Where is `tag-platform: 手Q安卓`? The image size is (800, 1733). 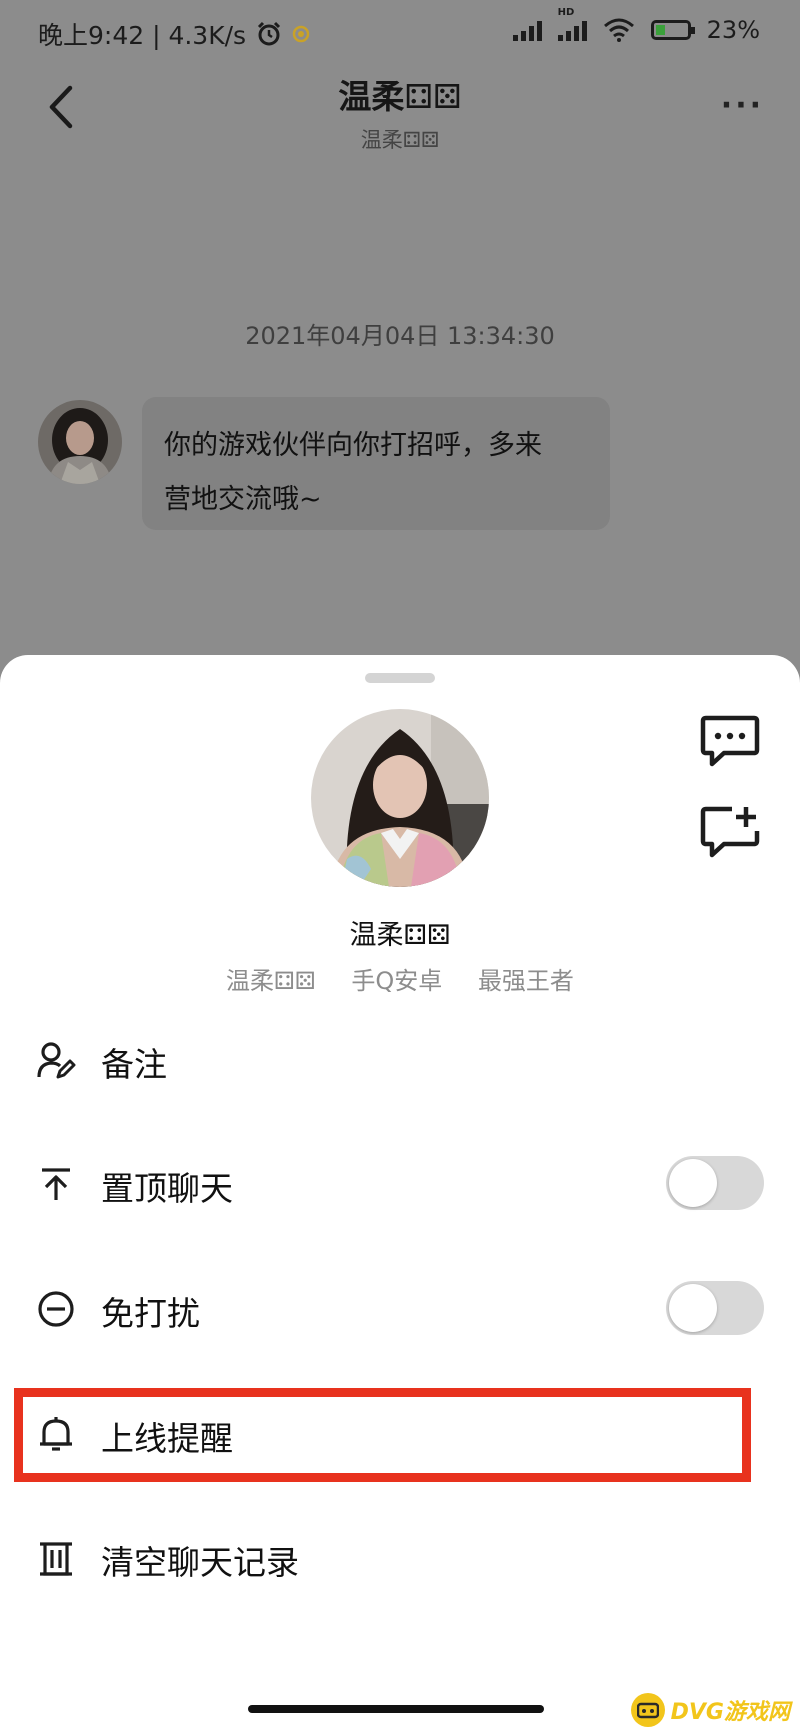 tag-platform: 手Q安卓 is located at coordinates (397, 981).